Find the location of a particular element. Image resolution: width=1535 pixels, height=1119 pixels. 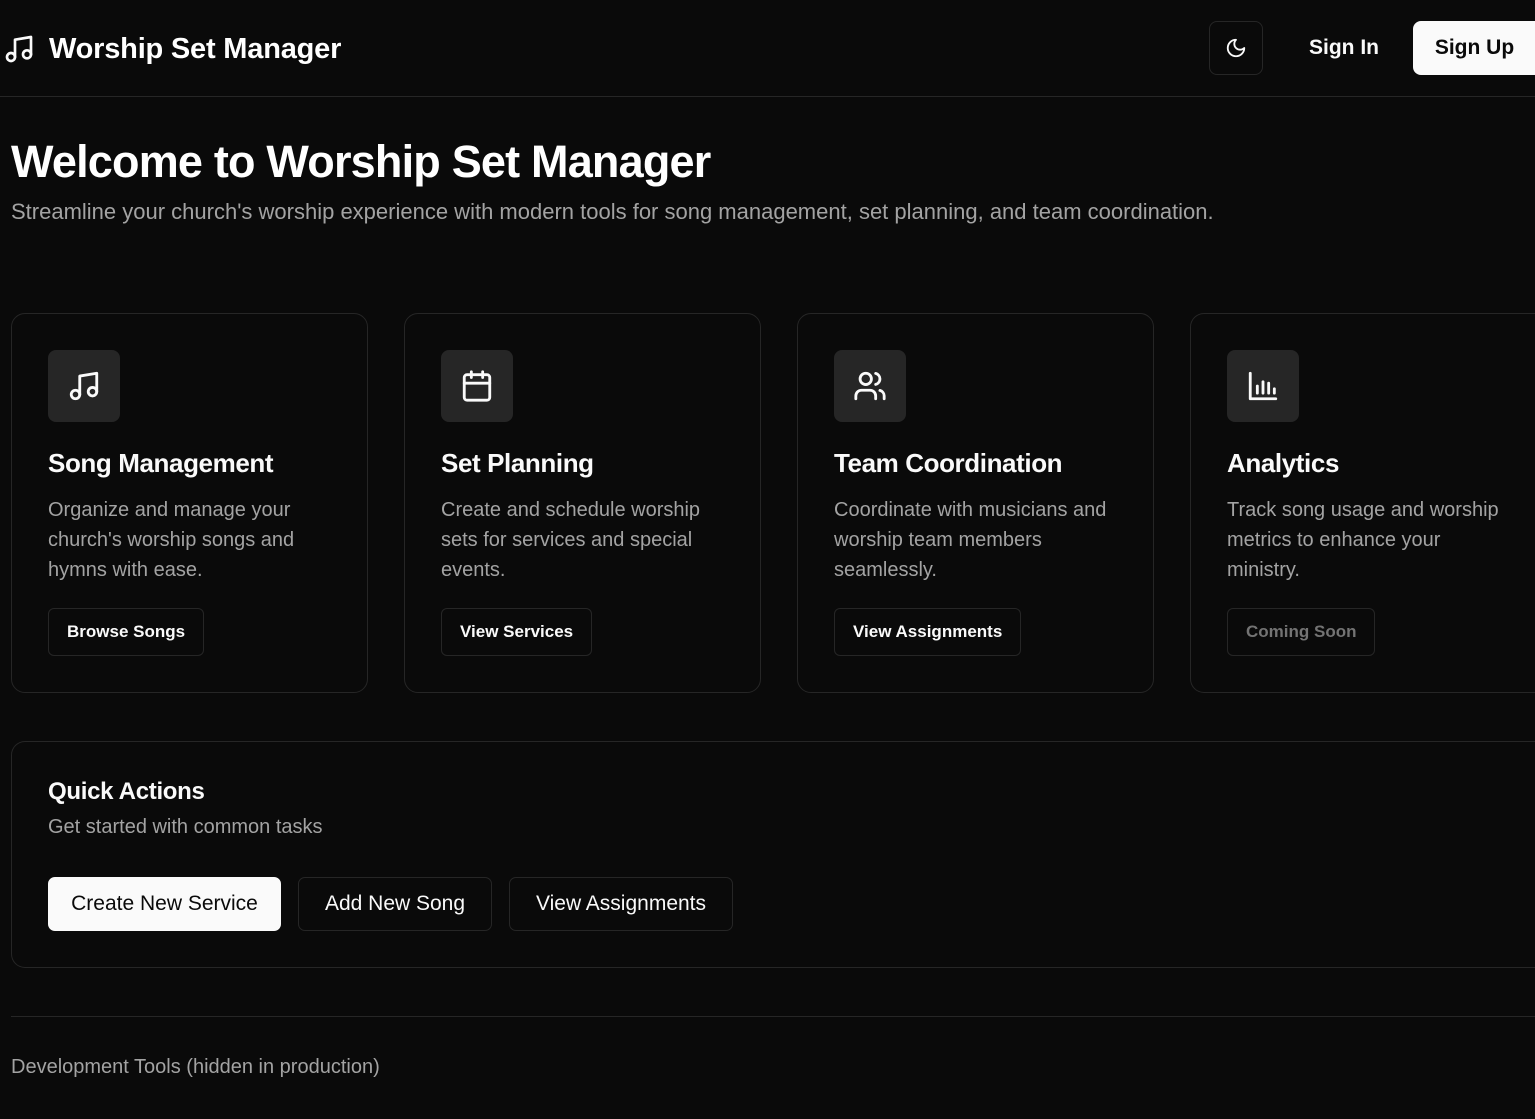

calendar-icon is located at coordinates (477, 386).